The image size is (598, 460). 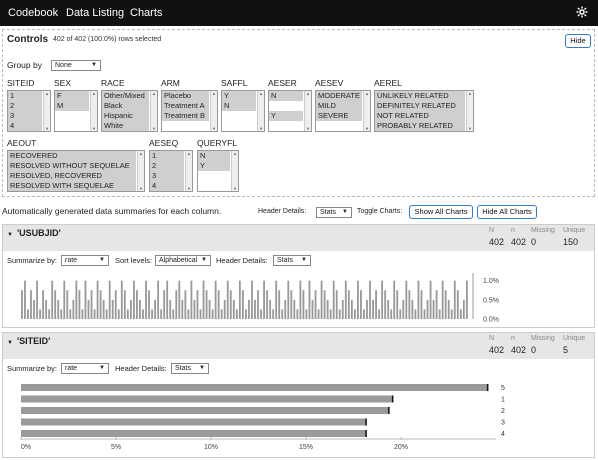 I want to click on listbox-option, so click(x=286, y=106).